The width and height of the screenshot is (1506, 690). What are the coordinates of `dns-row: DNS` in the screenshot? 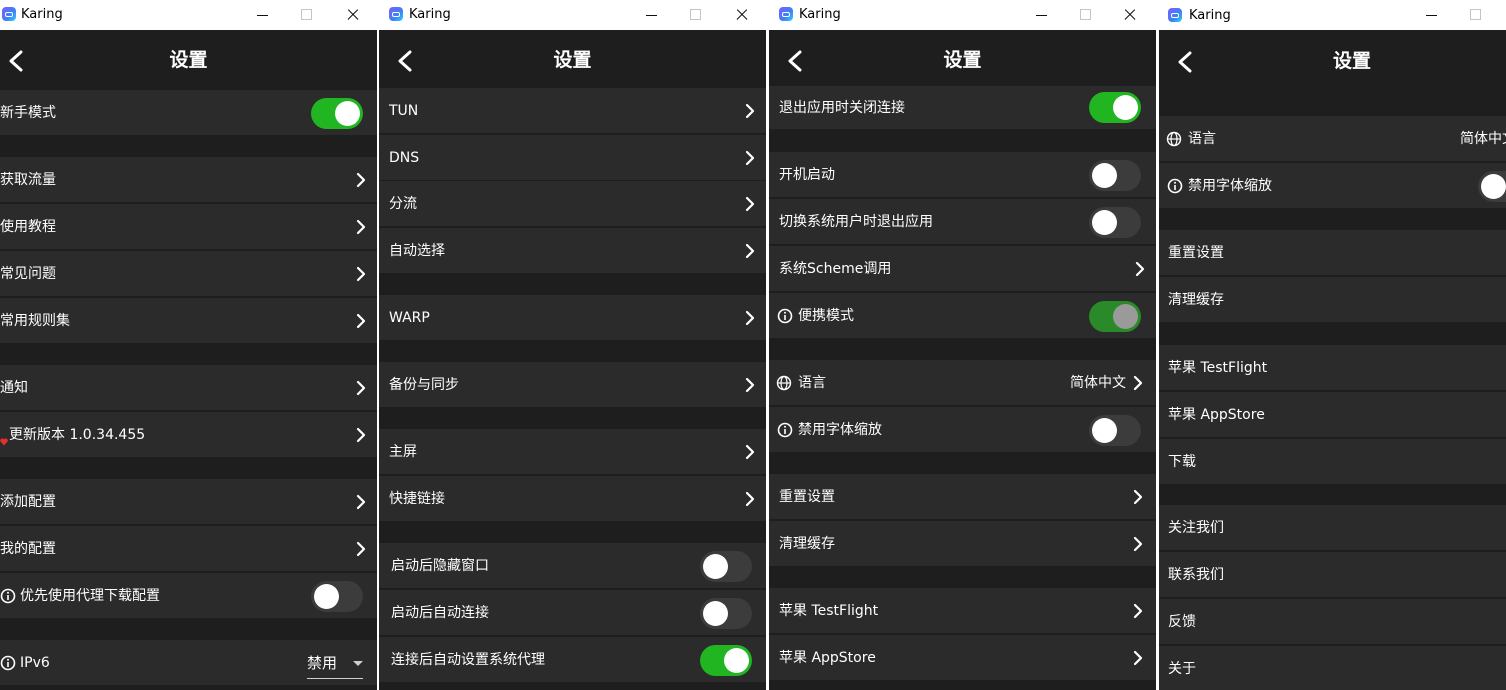 It's located at (572, 158).